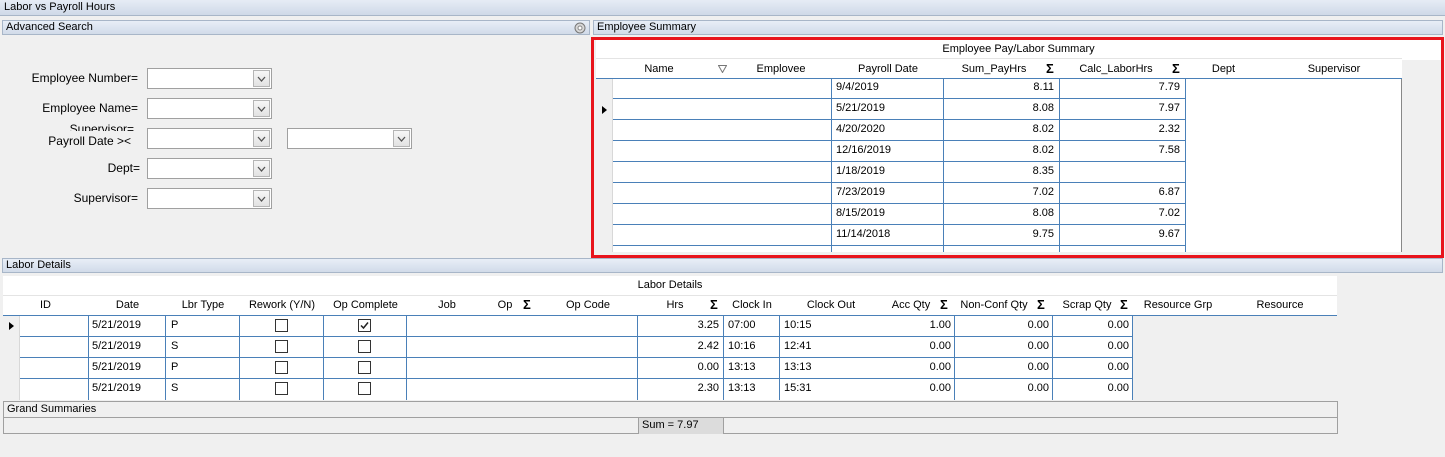 Image resolution: width=1445 pixels, height=457 pixels. Describe the element at coordinates (1235, 358) in the screenshot. I see `grid-empty-area` at that location.